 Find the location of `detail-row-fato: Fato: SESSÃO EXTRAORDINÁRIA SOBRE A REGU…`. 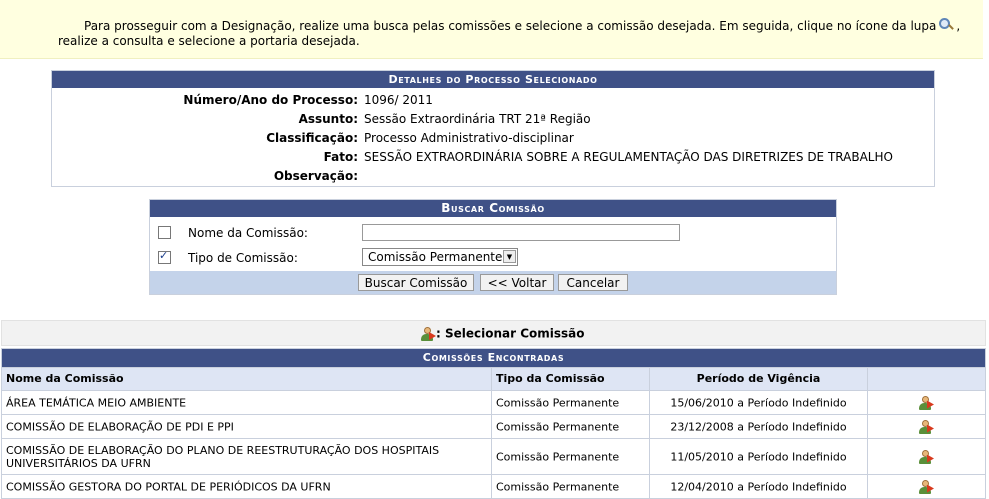

detail-row-fato: Fato: SESSÃO EXTRAORDINÁRIA SOBRE A REGU… is located at coordinates (493, 157).